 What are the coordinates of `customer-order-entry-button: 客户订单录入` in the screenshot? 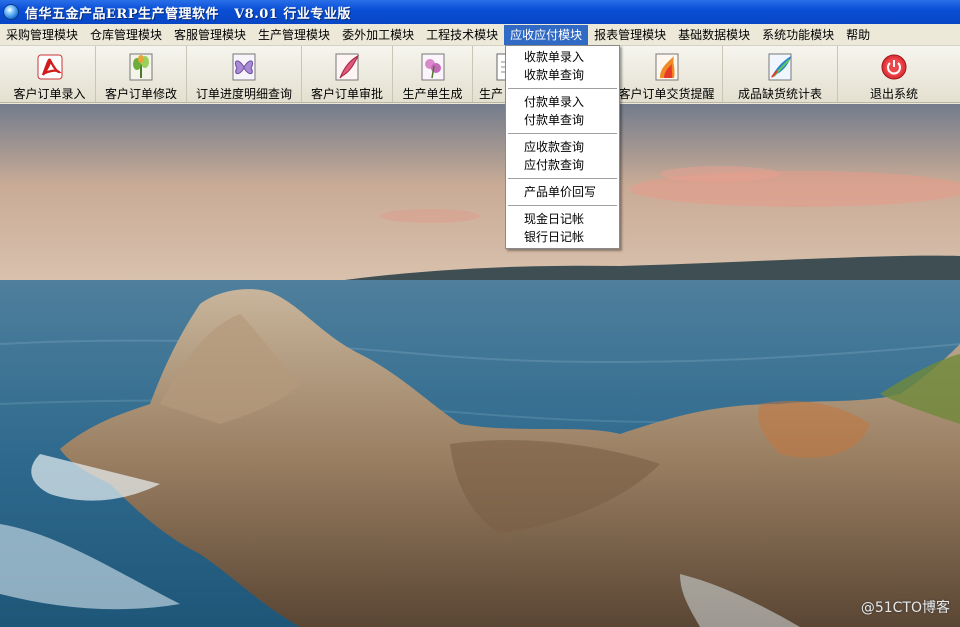 It's located at (50, 74).